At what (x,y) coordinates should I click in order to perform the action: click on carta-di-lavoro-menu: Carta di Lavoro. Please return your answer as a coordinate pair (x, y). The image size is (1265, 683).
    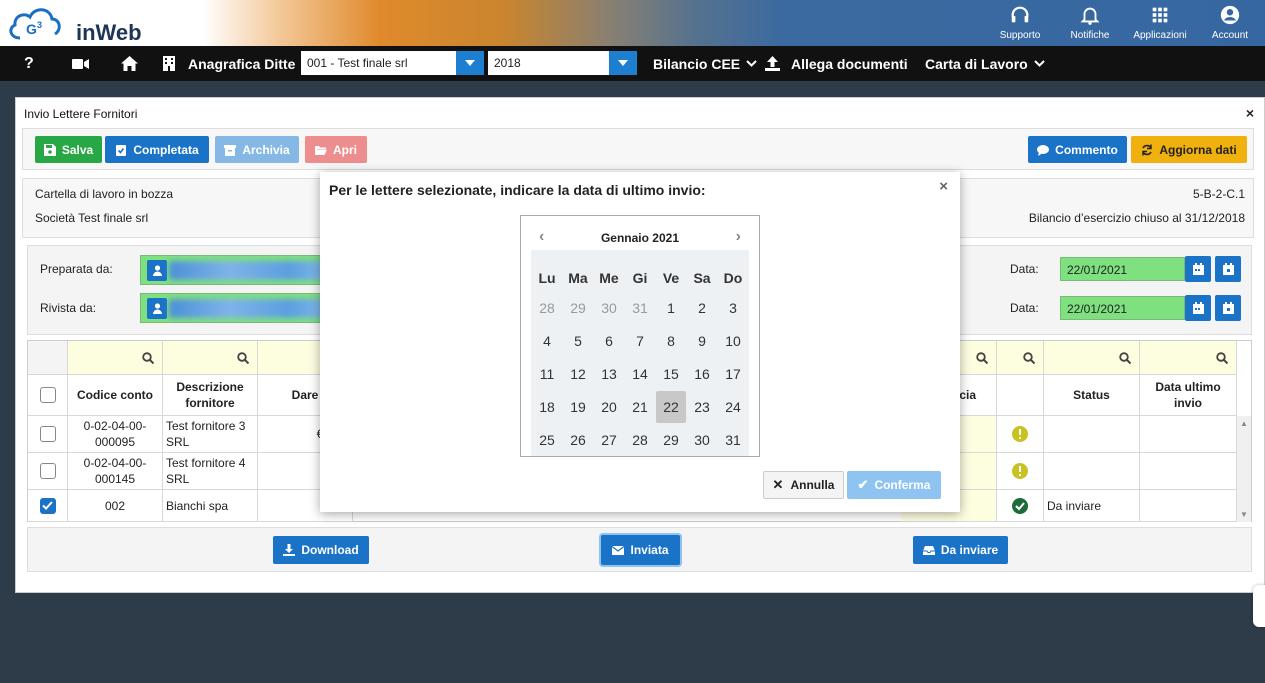
    Looking at the image, I should click on (985, 63).